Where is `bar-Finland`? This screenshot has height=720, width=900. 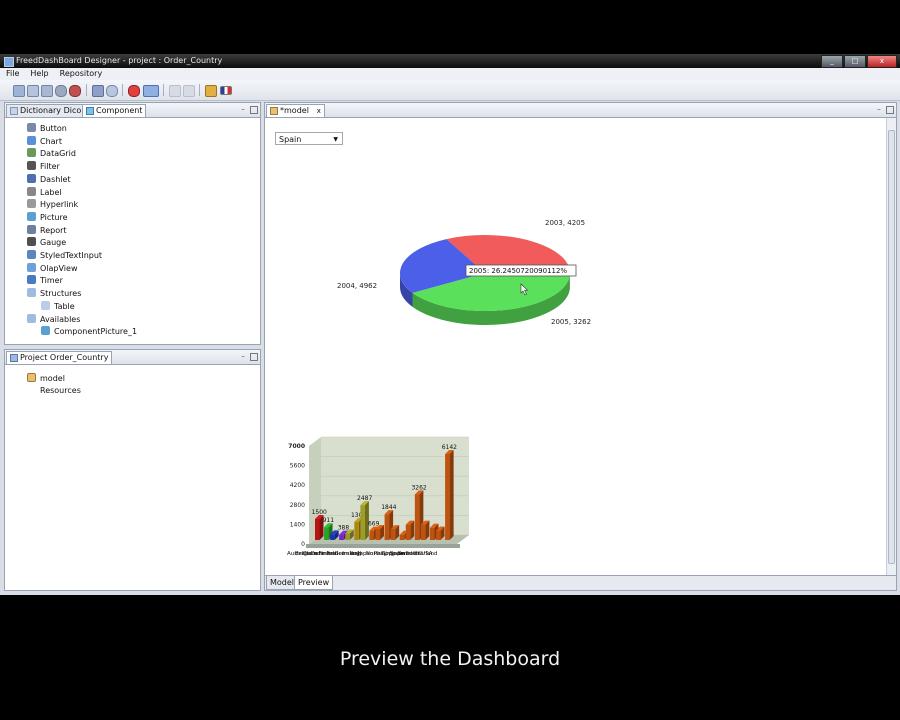 bar-Finland is located at coordinates (347, 536).